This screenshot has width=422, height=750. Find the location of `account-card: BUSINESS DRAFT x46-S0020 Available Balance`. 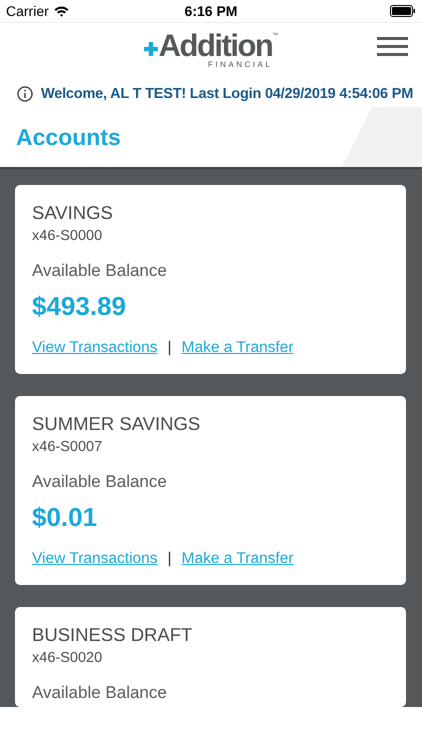

account-card: BUSINESS DRAFT x46-S0020 Available Balance is located at coordinates (210, 657).